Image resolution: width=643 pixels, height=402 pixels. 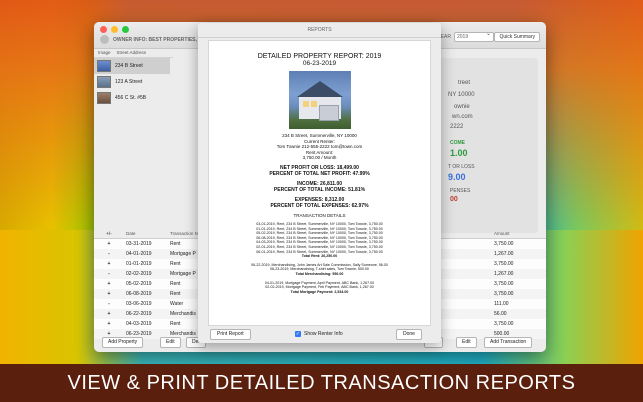 What do you see at coordinates (139, 274) in the screenshot?
I see `date-cell: 02-02-2019` at bounding box center [139, 274].